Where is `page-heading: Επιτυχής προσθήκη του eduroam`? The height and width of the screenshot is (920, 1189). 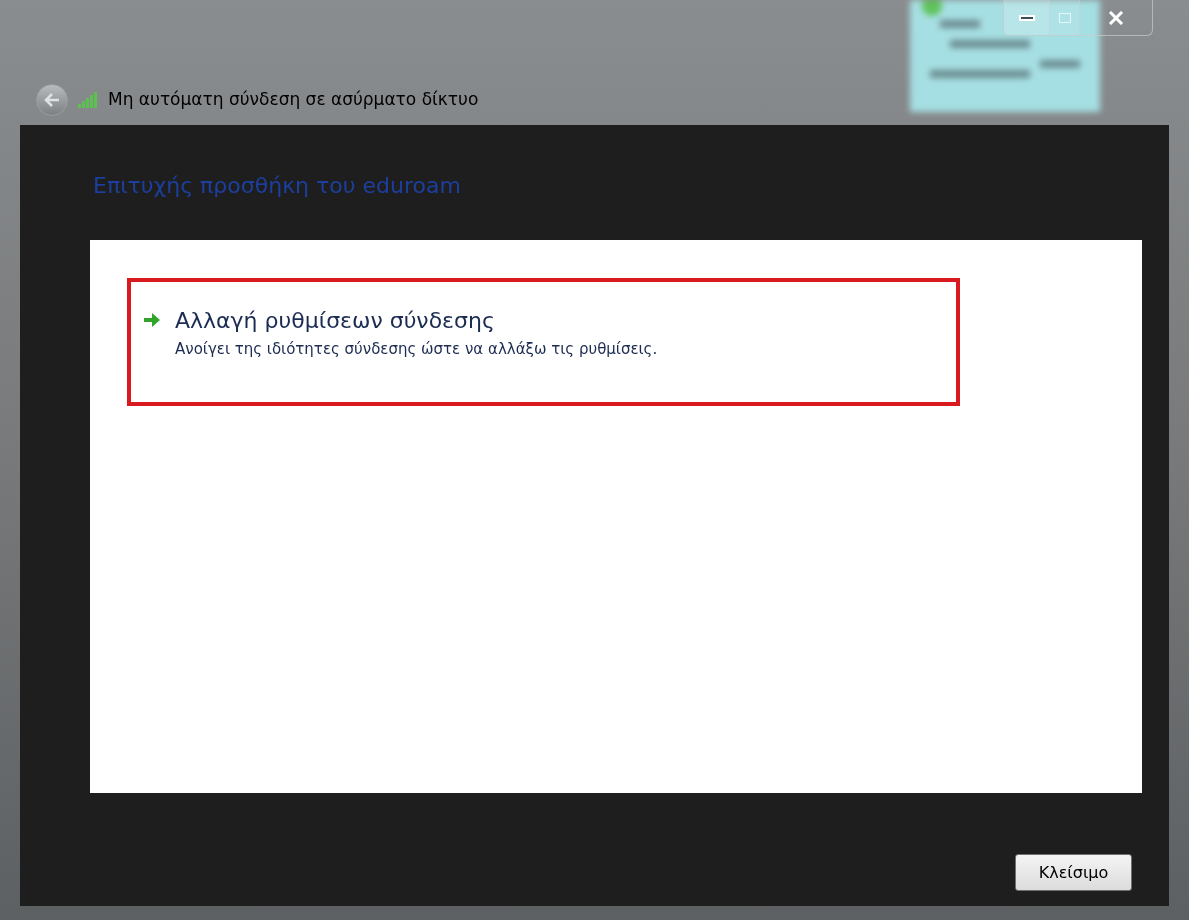
page-heading: Επιτυχής προσθήκη του eduroam is located at coordinates (277, 186).